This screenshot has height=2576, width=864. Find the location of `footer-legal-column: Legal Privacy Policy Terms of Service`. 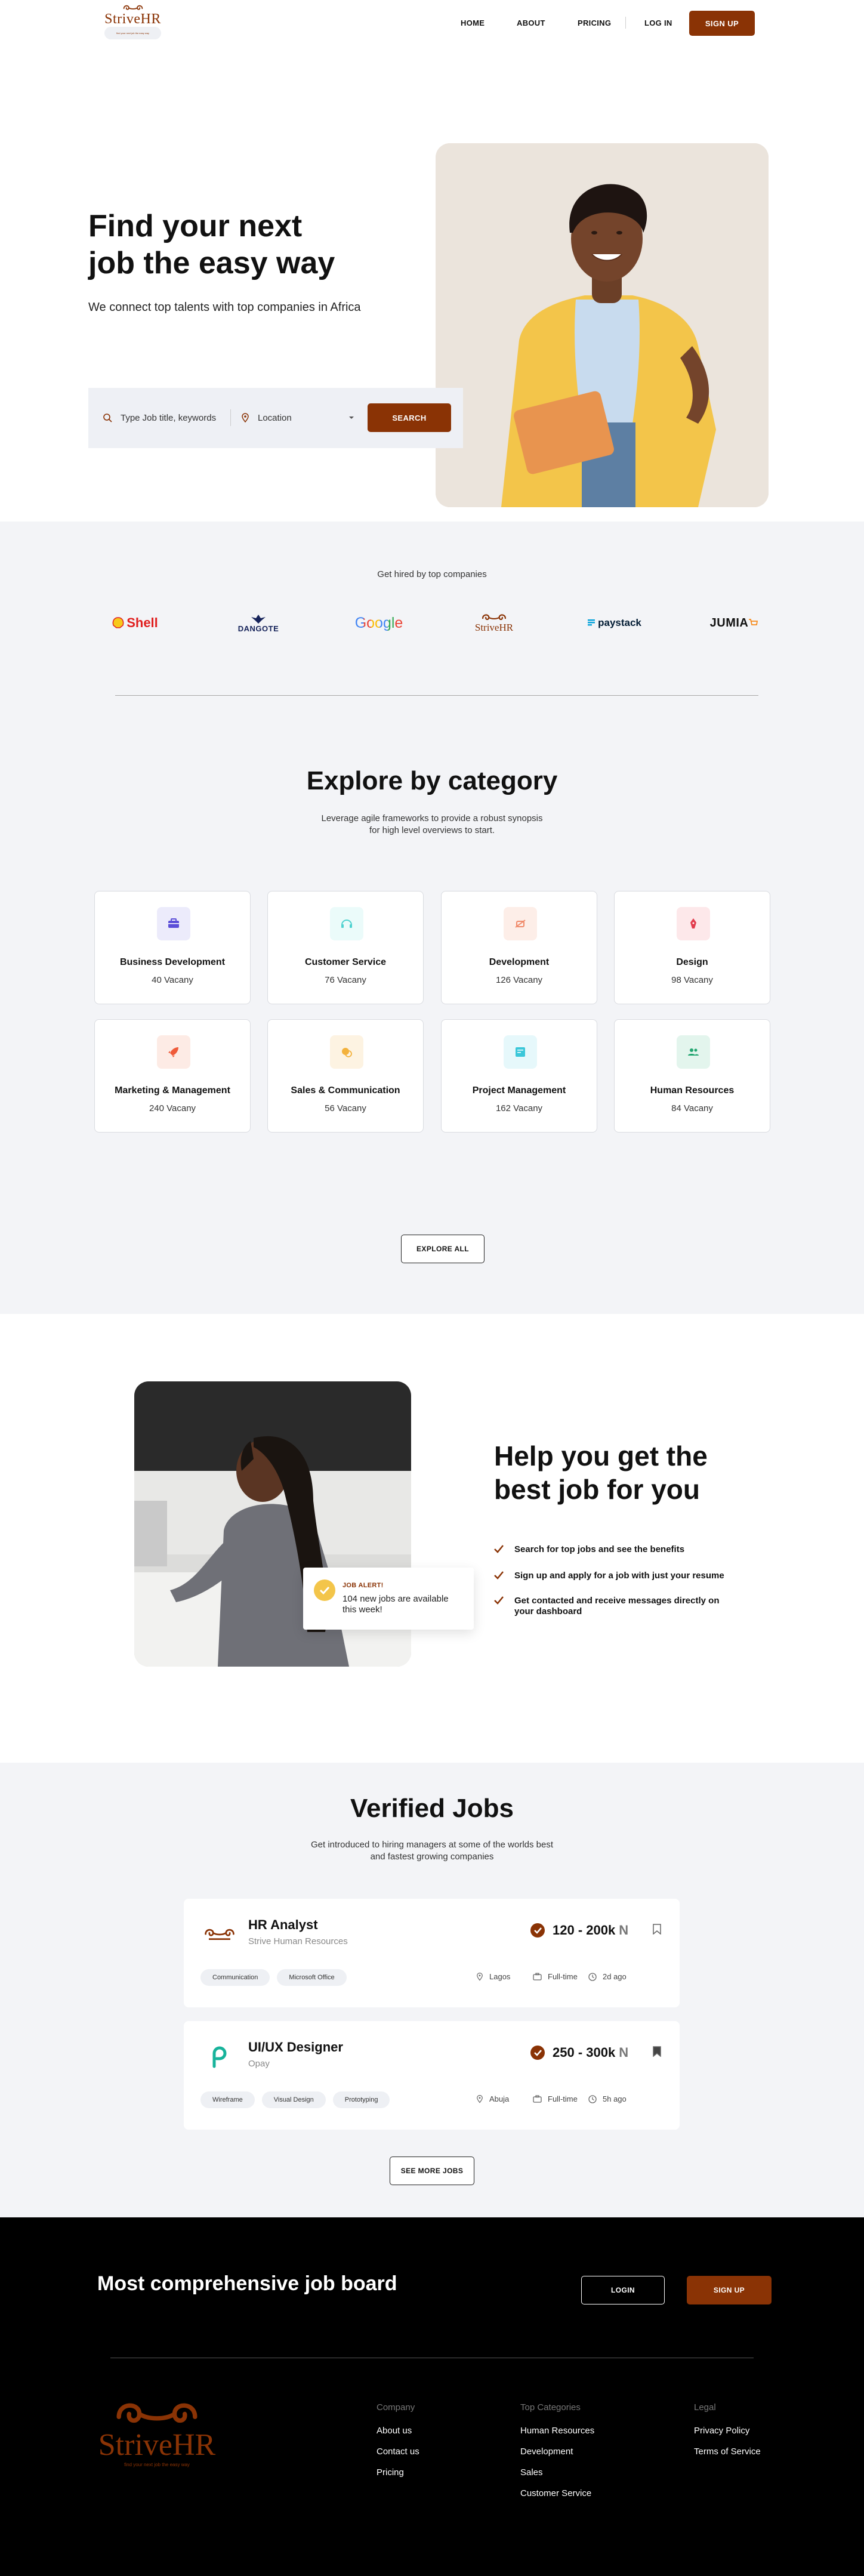

footer-legal-column: Legal Privacy Policy Terms of Service is located at coordinates (727, 2435).